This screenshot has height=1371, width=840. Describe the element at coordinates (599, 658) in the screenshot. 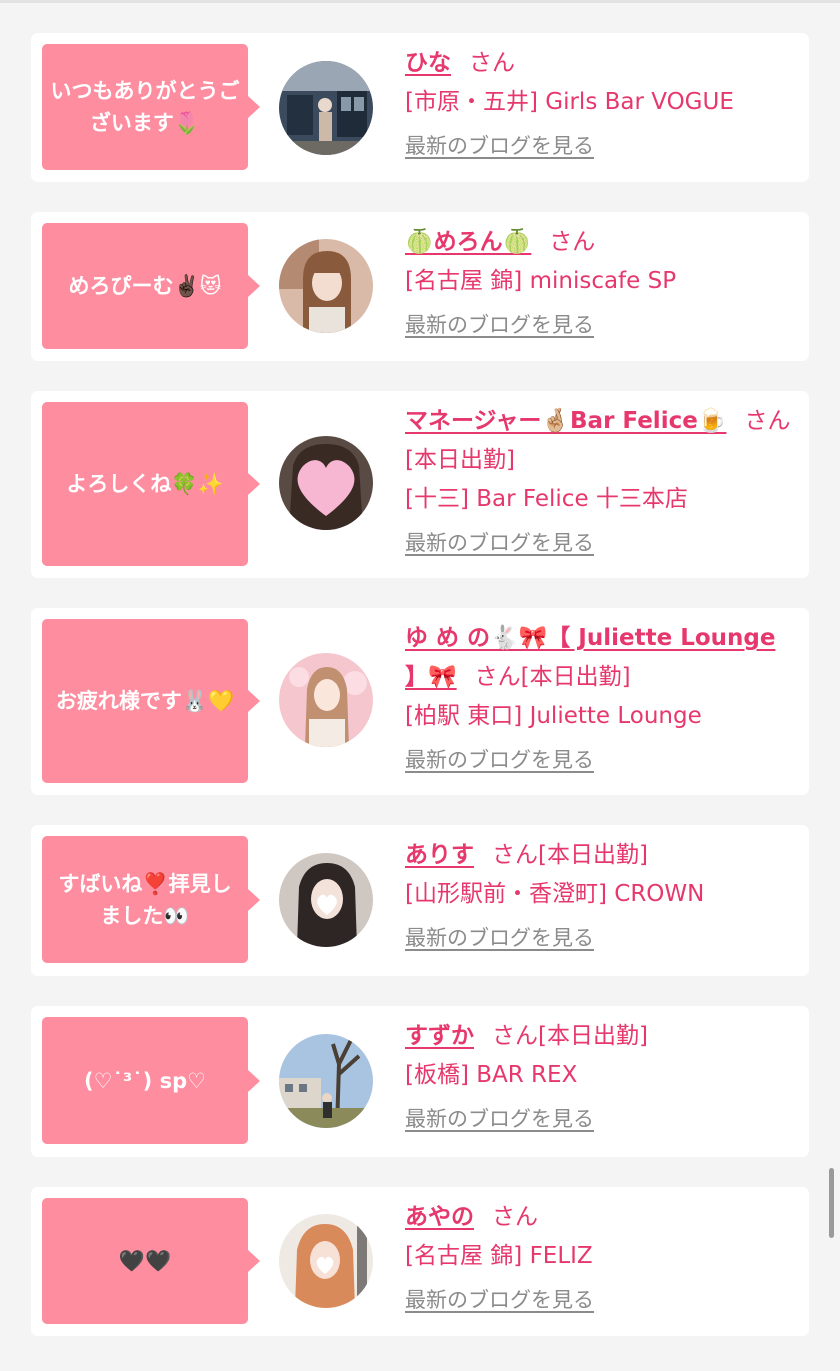

I see `name-line: ゆ め の🐇🎀【 Juliette Lounge 】🎀 さん[本日出勤]` at that location.